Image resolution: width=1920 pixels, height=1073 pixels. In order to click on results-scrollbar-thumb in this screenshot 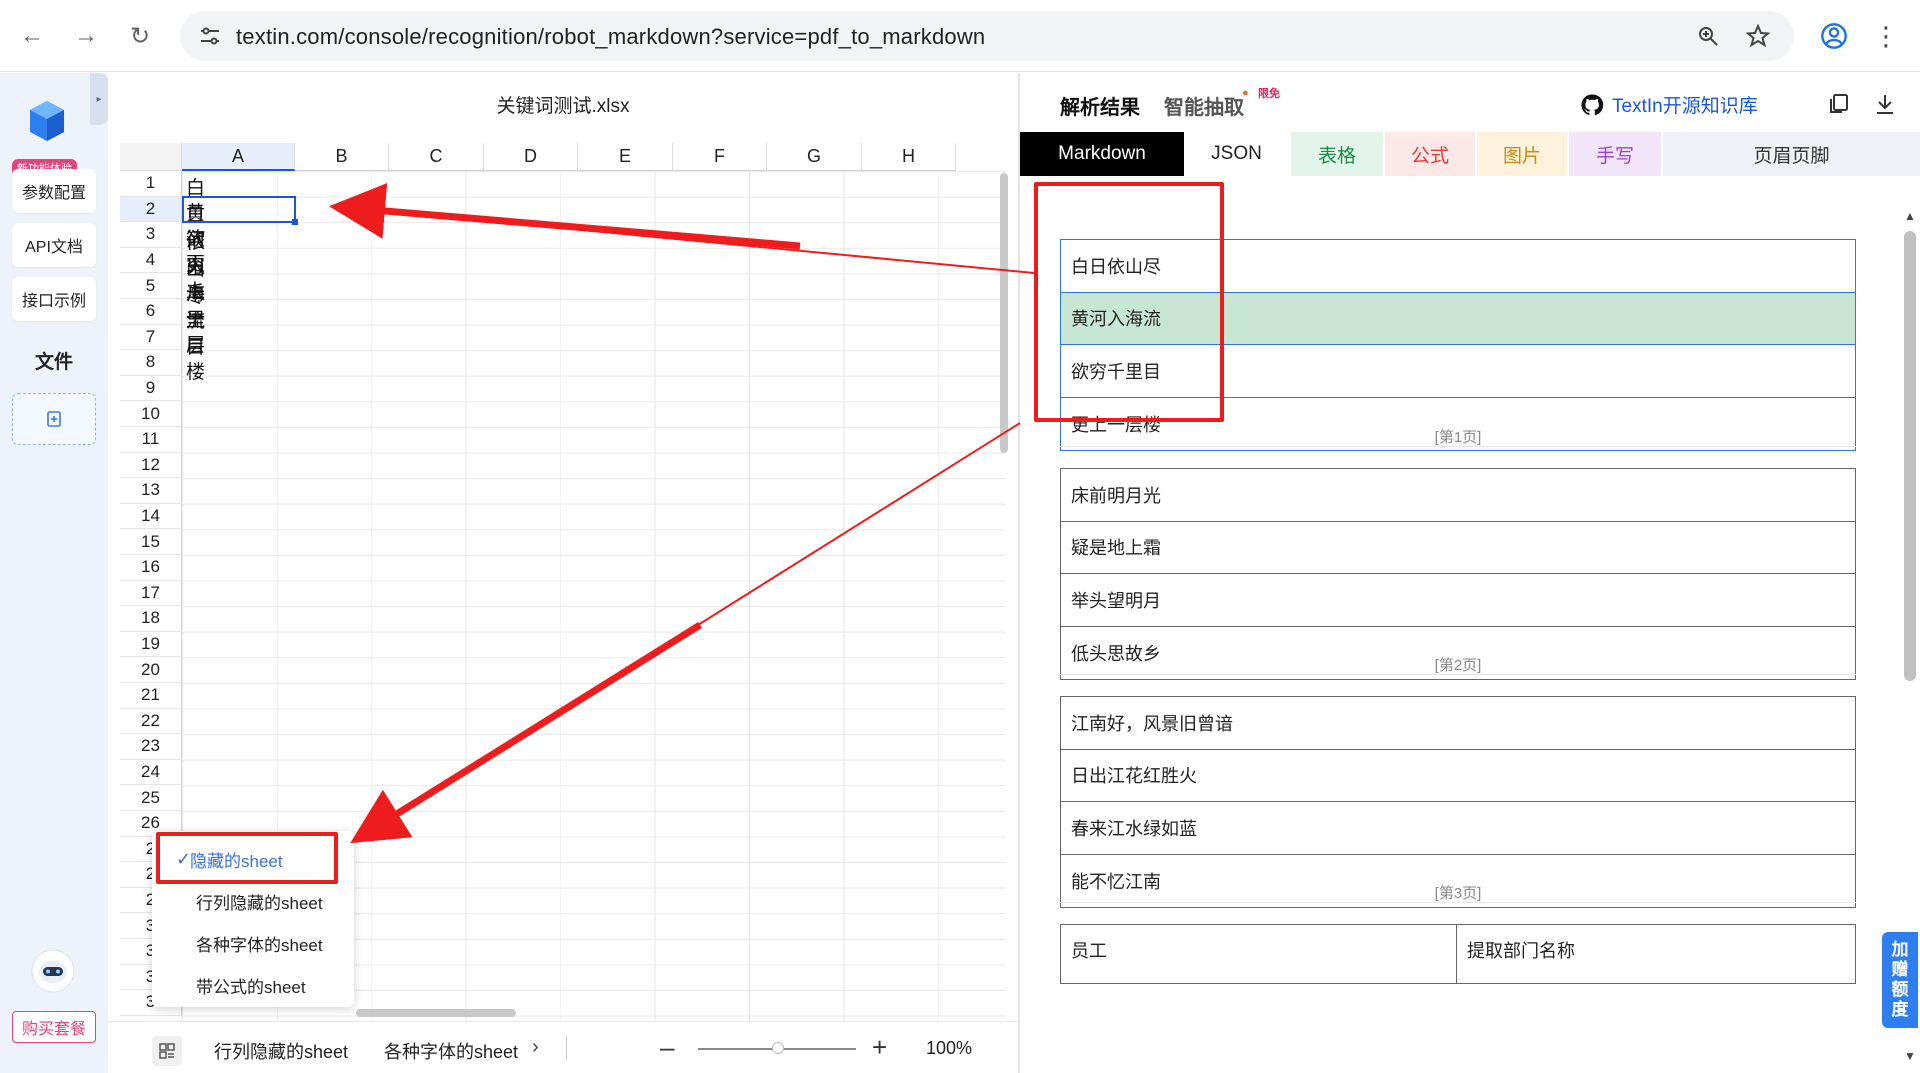, I will do `click(1910, 456)`.